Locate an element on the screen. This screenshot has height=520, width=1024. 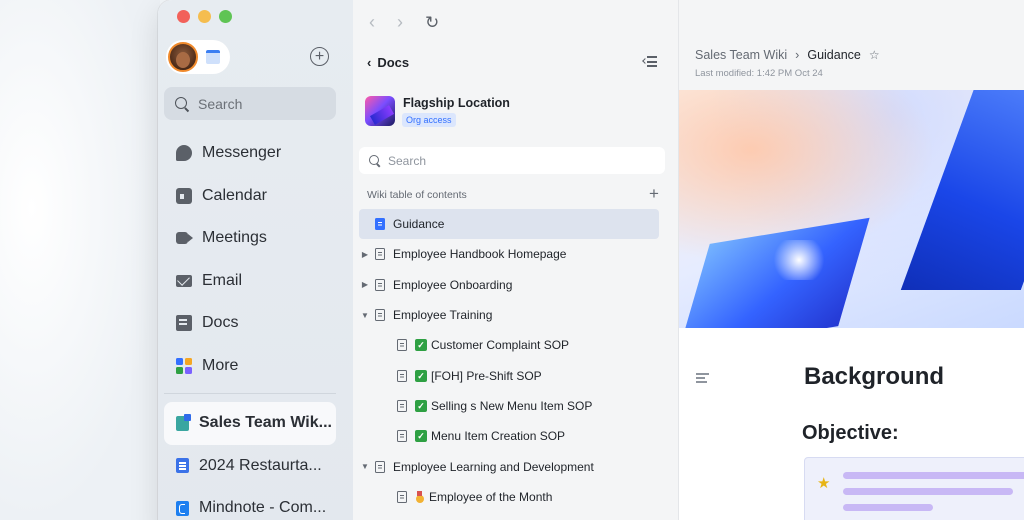
collapse-sidebar-icon is located at coordinates (649, 62).